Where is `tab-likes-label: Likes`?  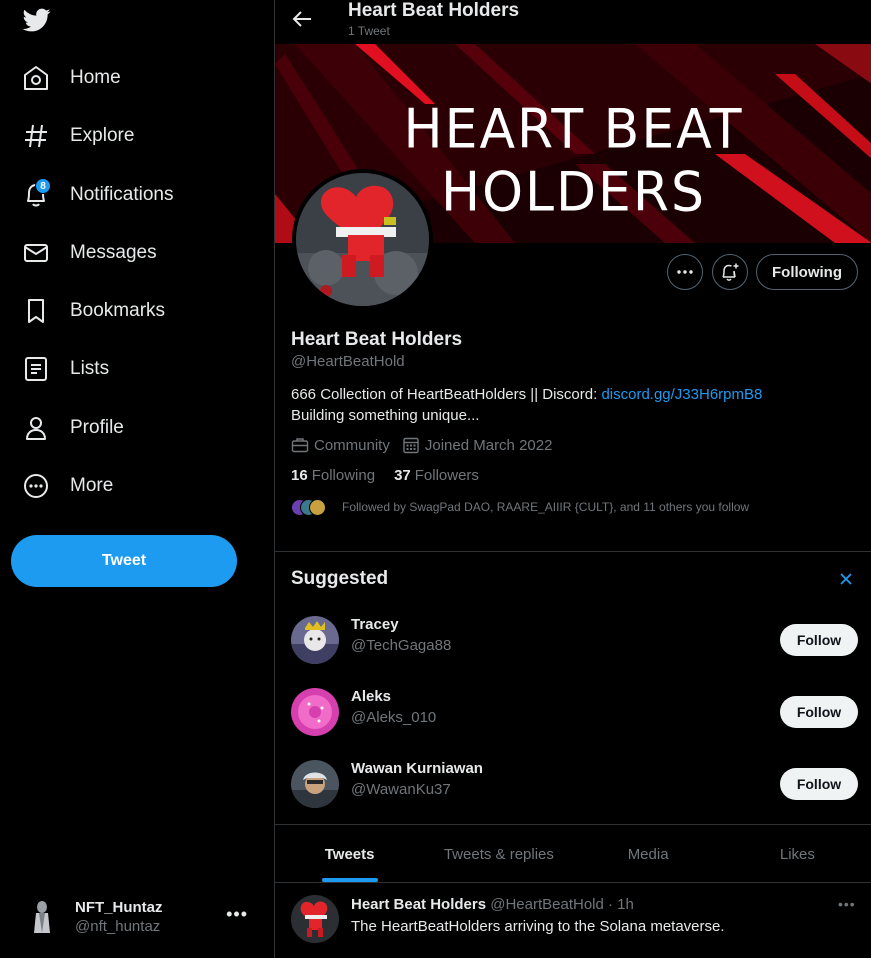
tab-likes-label: Likes is located at coordinates (797, 854).